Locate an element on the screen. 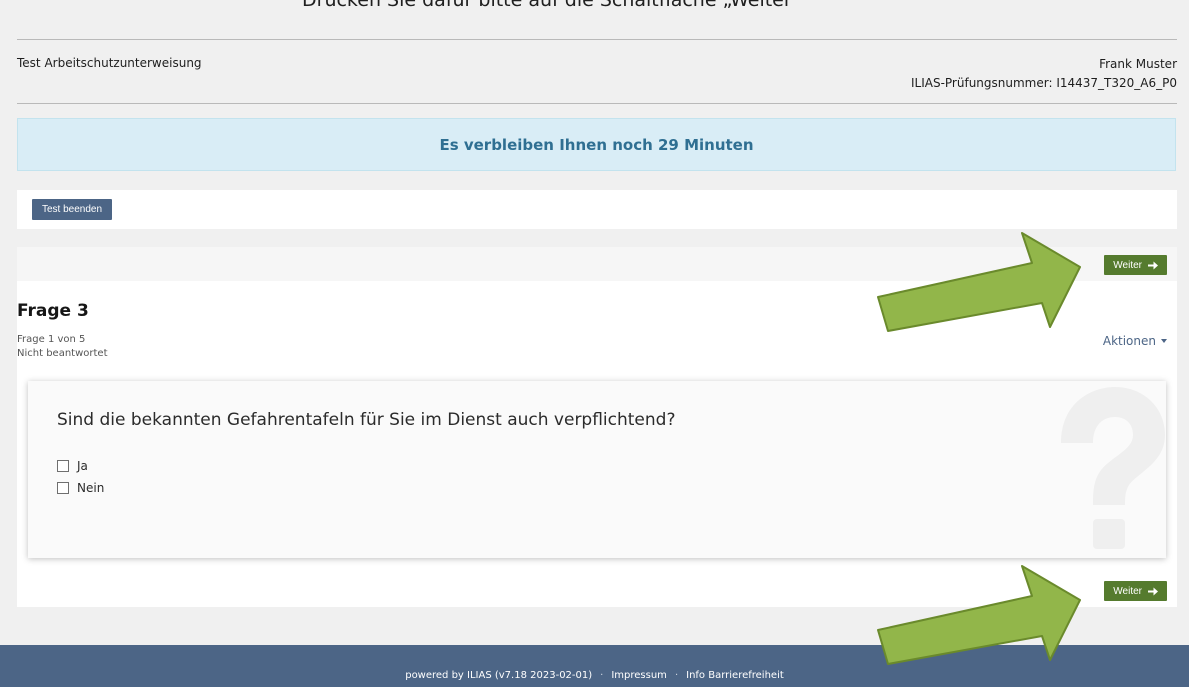 The image size is (1189, 687). next-button-top: Weiter is located at coordinates (1135, 265).